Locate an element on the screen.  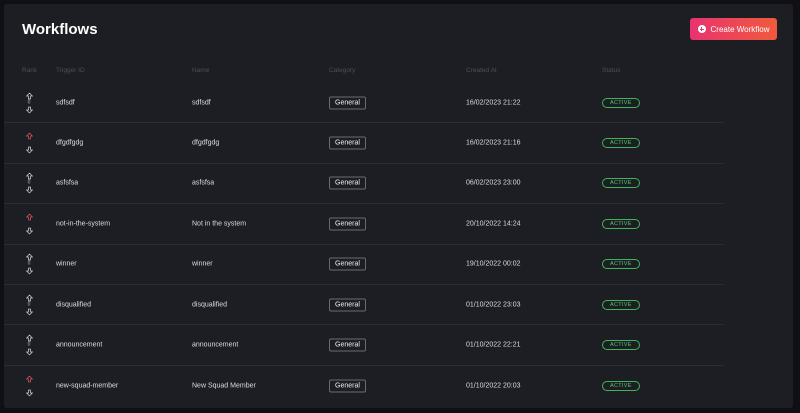
column-header-created-at: Created At is located at coordinates (481, 70).